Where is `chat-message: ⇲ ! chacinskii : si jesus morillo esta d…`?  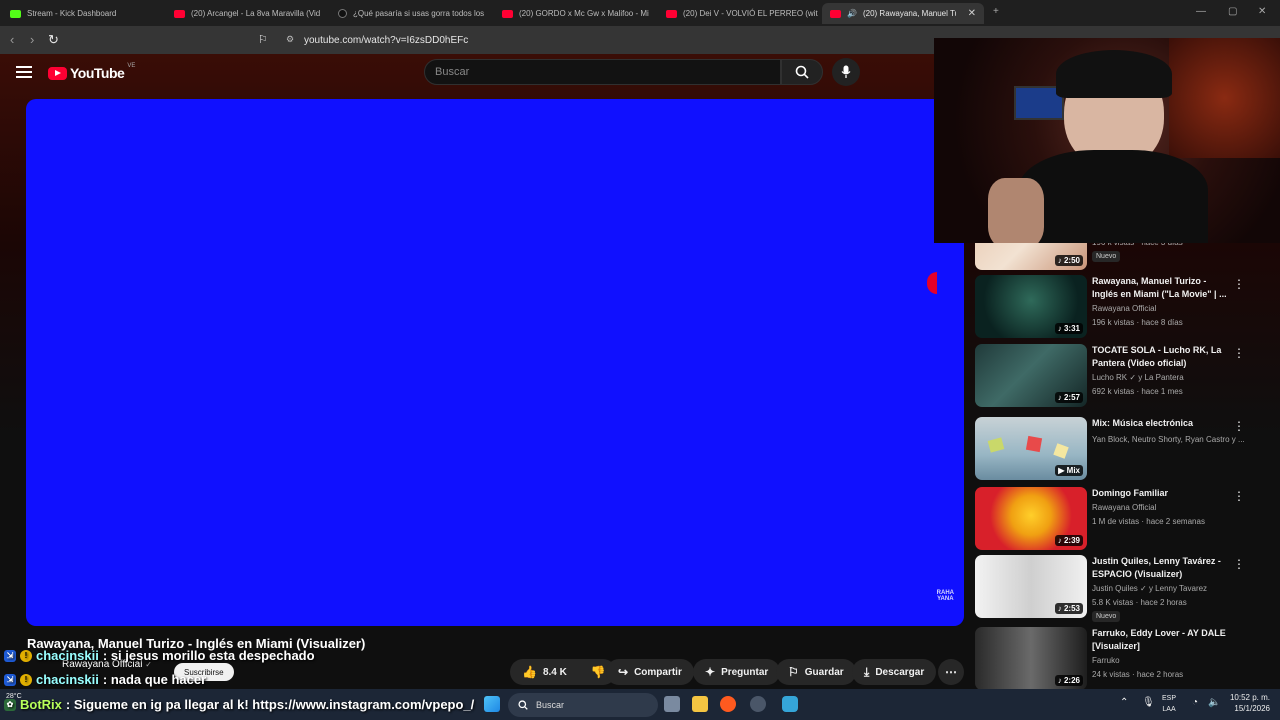
chat-message: ⇲ ! chacinskii : si jesus morillo esta d… is located at coordinates (159, 655).